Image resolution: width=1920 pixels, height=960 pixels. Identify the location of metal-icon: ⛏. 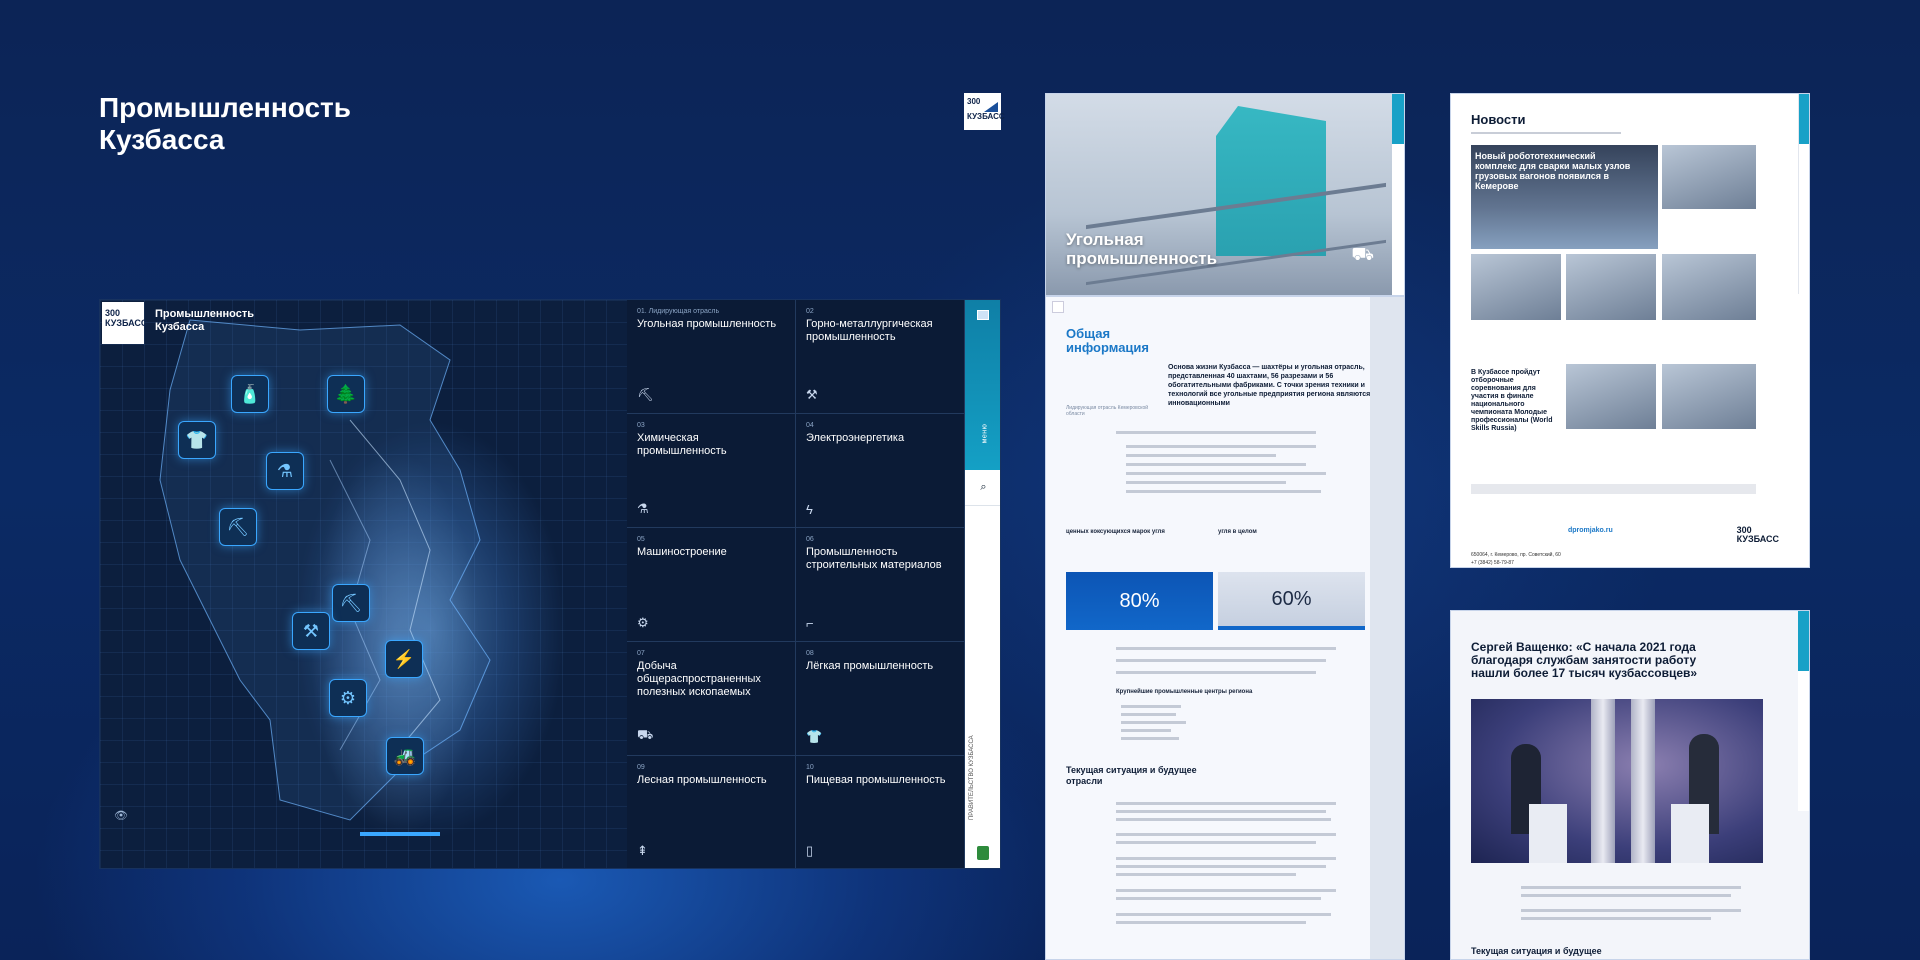
(351, 603).